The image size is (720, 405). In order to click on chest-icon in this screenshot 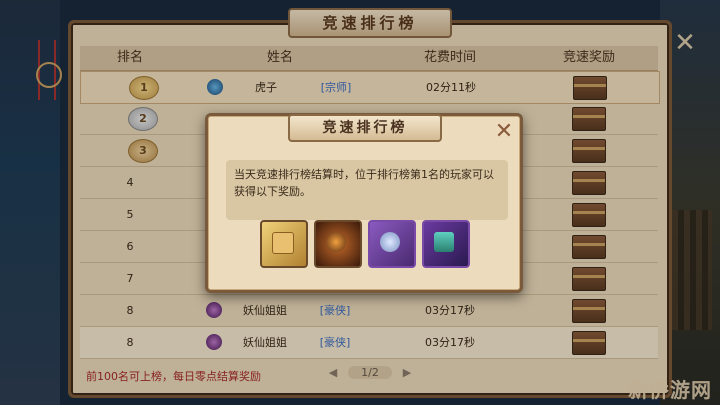, I will do `click(446, 244)`.